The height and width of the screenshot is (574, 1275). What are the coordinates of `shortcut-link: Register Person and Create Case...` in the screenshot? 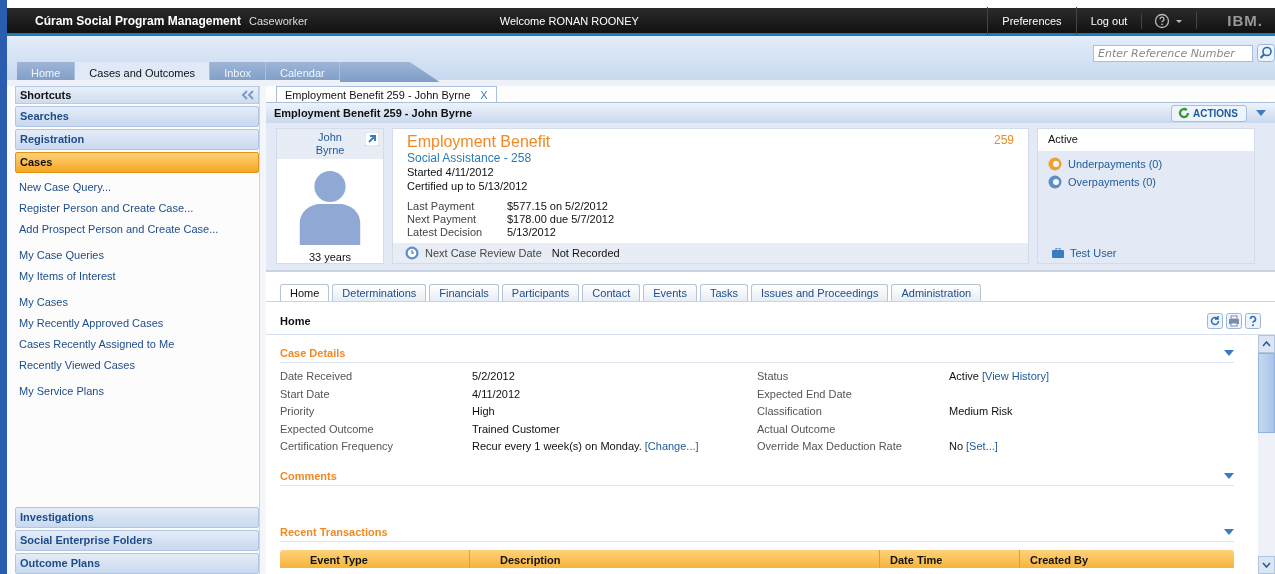 It's located at (137, 208).